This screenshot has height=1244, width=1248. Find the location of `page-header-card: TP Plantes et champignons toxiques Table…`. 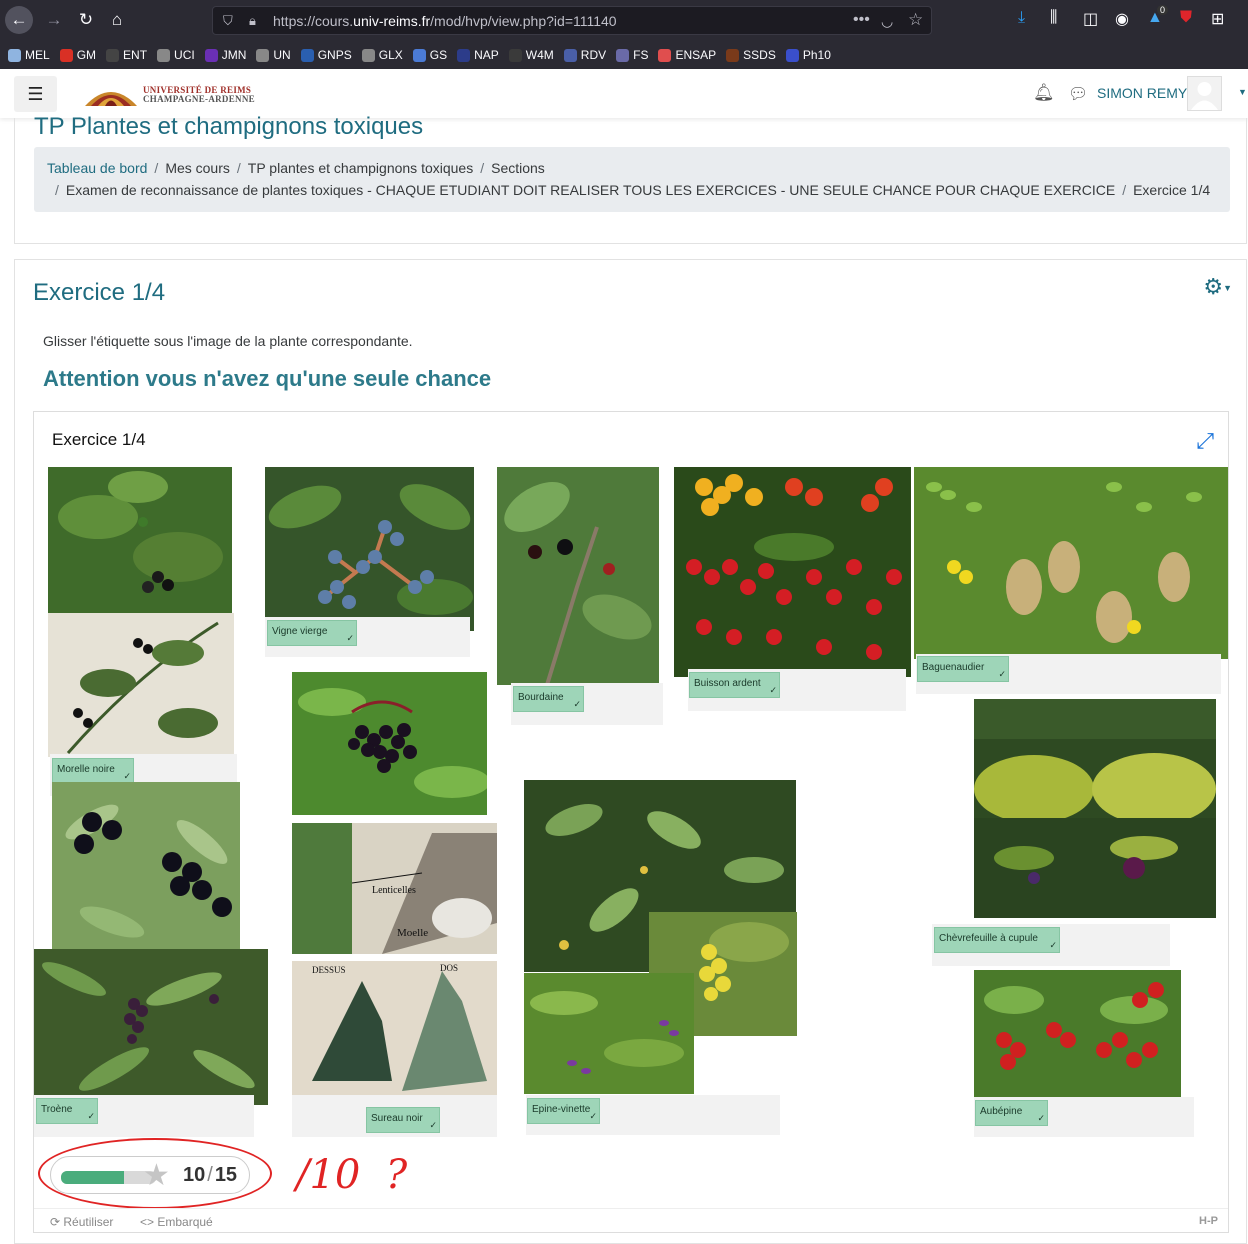

page-header-card: TP Plantes et champignons toxiques Table… is located at coordinates (630, 178).